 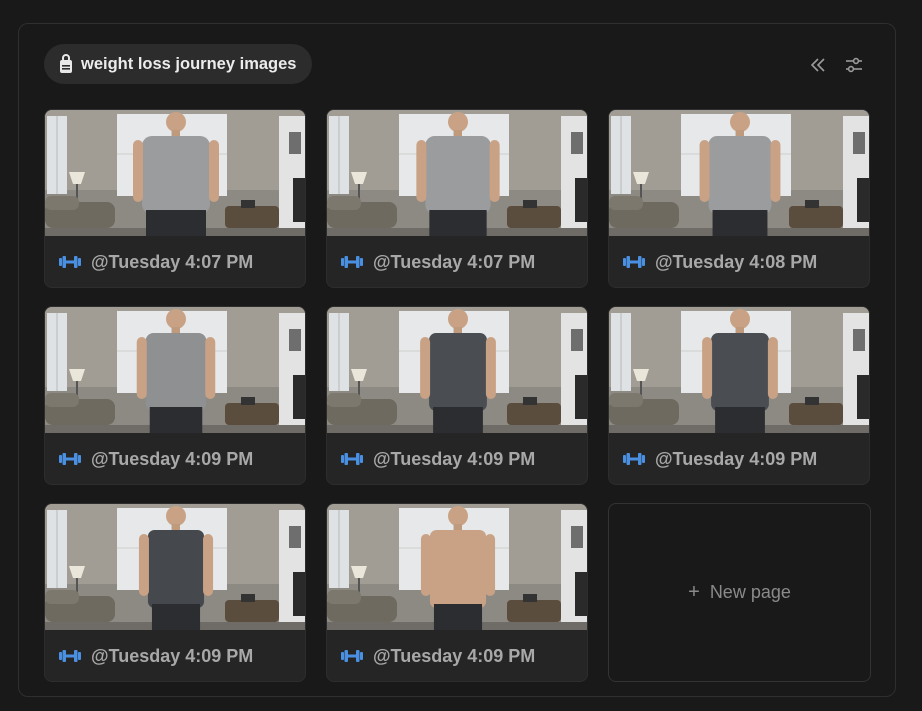 I want to click on sliders-icon, so click(x=854, y=65).